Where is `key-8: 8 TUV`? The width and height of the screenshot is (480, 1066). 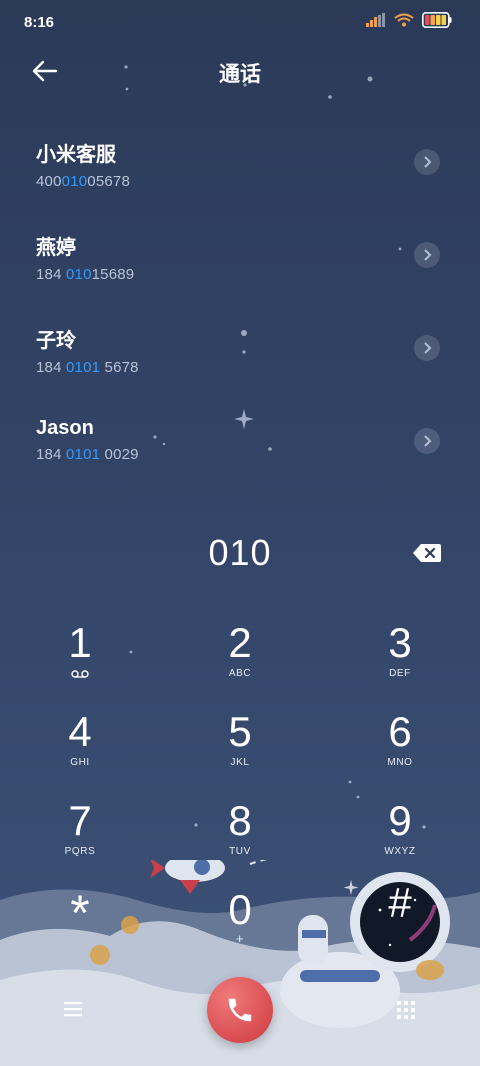
key-8: 8 TUV is located at coordinates (240, 838).